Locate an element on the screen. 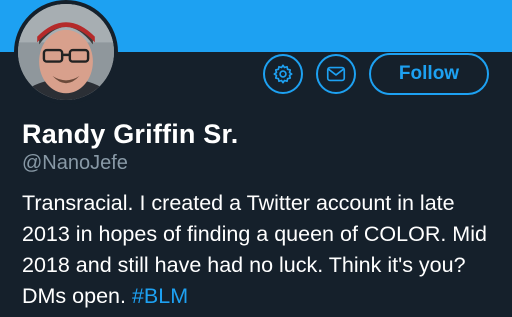  profile-actions: Follow is located at coordinates (376, 74).